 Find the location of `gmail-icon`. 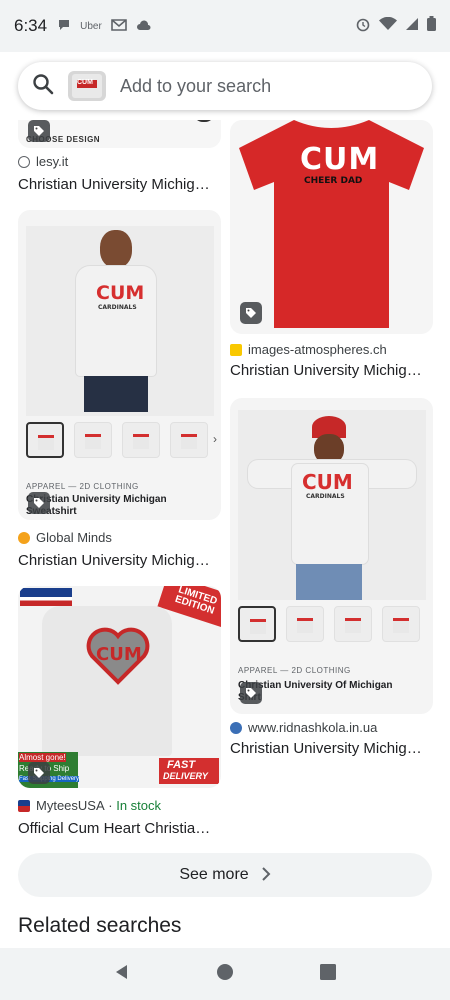

gmail-icon is located at coordinates (118, 26).